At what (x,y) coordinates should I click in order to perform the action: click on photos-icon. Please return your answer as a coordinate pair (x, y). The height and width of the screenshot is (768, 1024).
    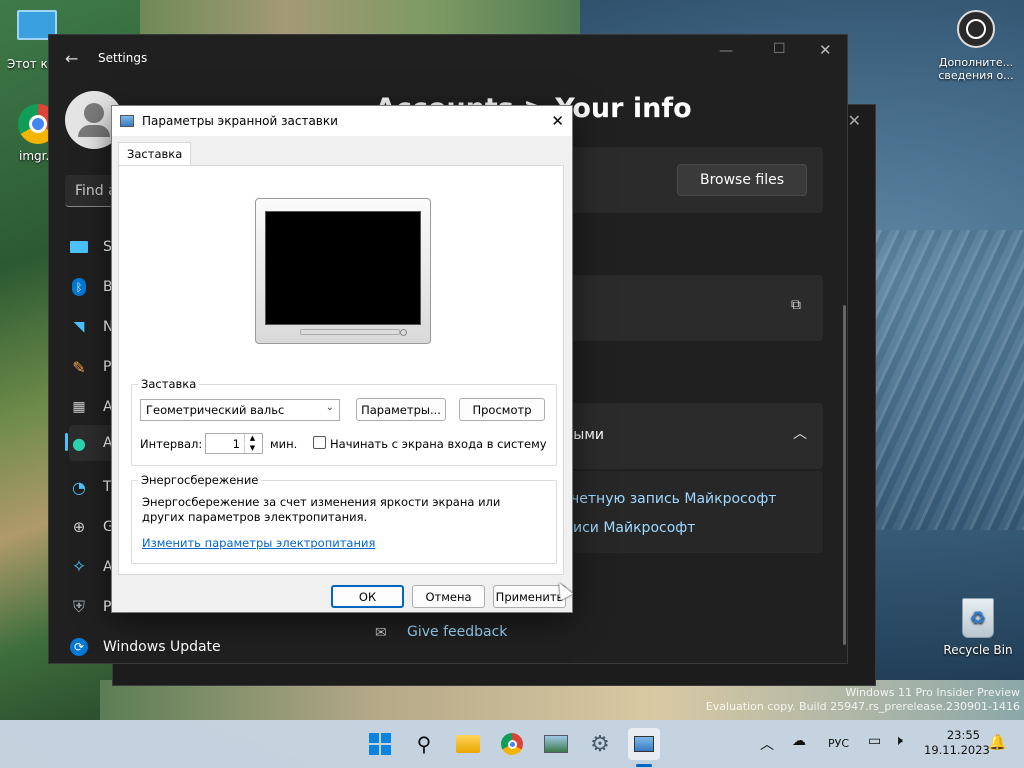
    Looking at the image, I should click on (556, 744).